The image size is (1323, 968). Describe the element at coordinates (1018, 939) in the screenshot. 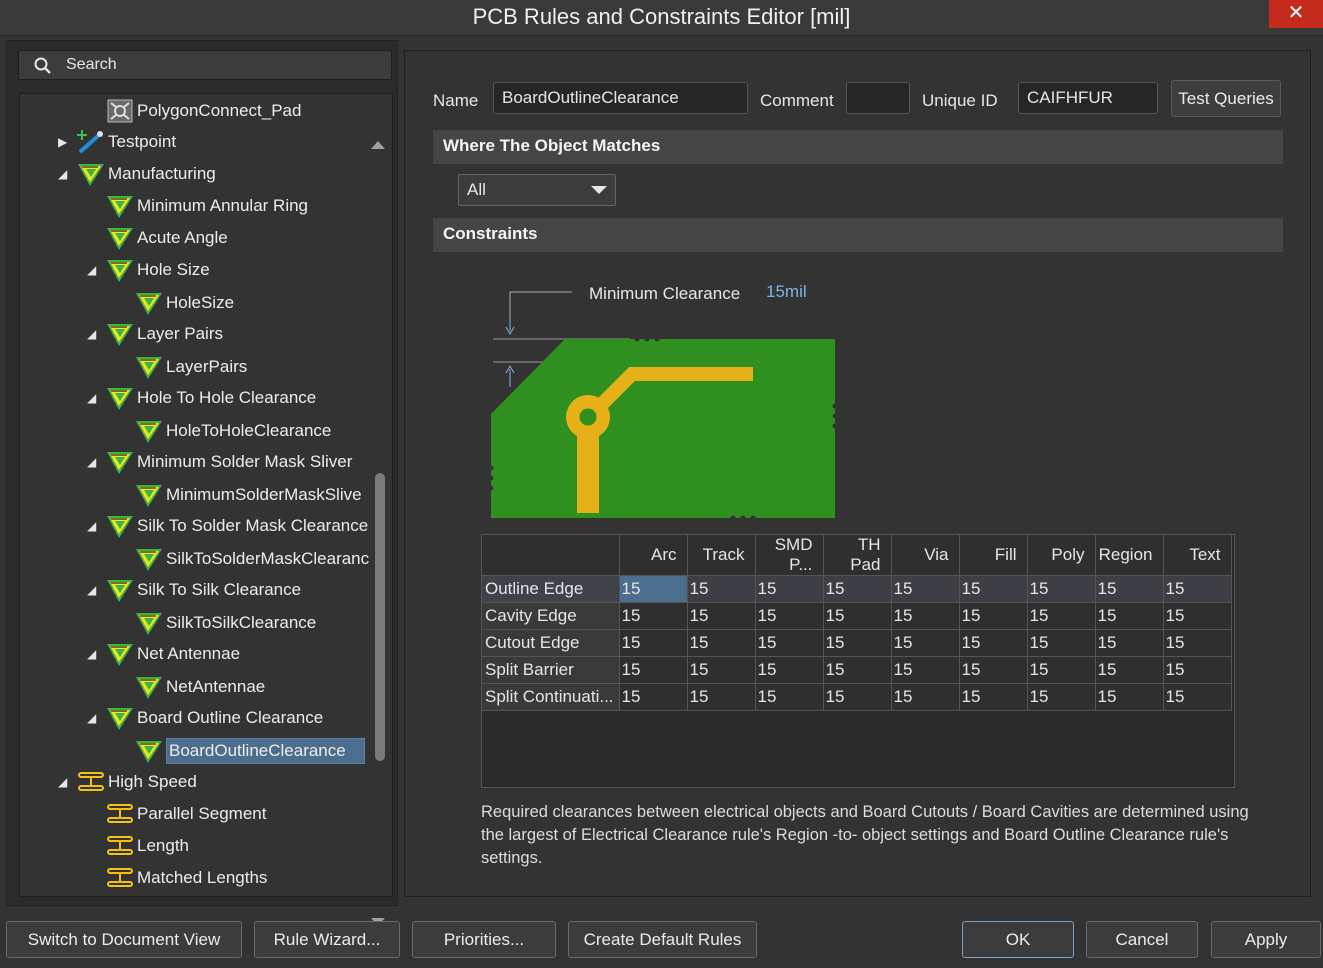

I see `ok-button: OK` at that location.